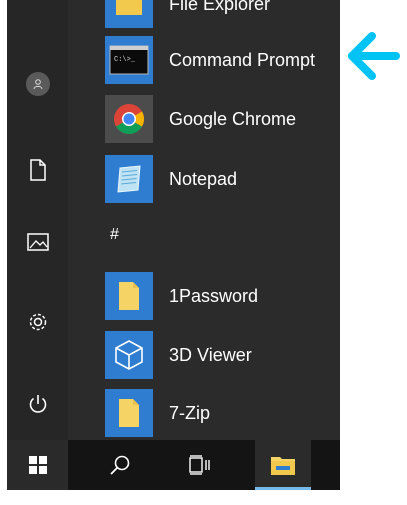 The image size is (407, 505). I want to click on app-item-google-chrome: Google Chrome, so click(204, 119).